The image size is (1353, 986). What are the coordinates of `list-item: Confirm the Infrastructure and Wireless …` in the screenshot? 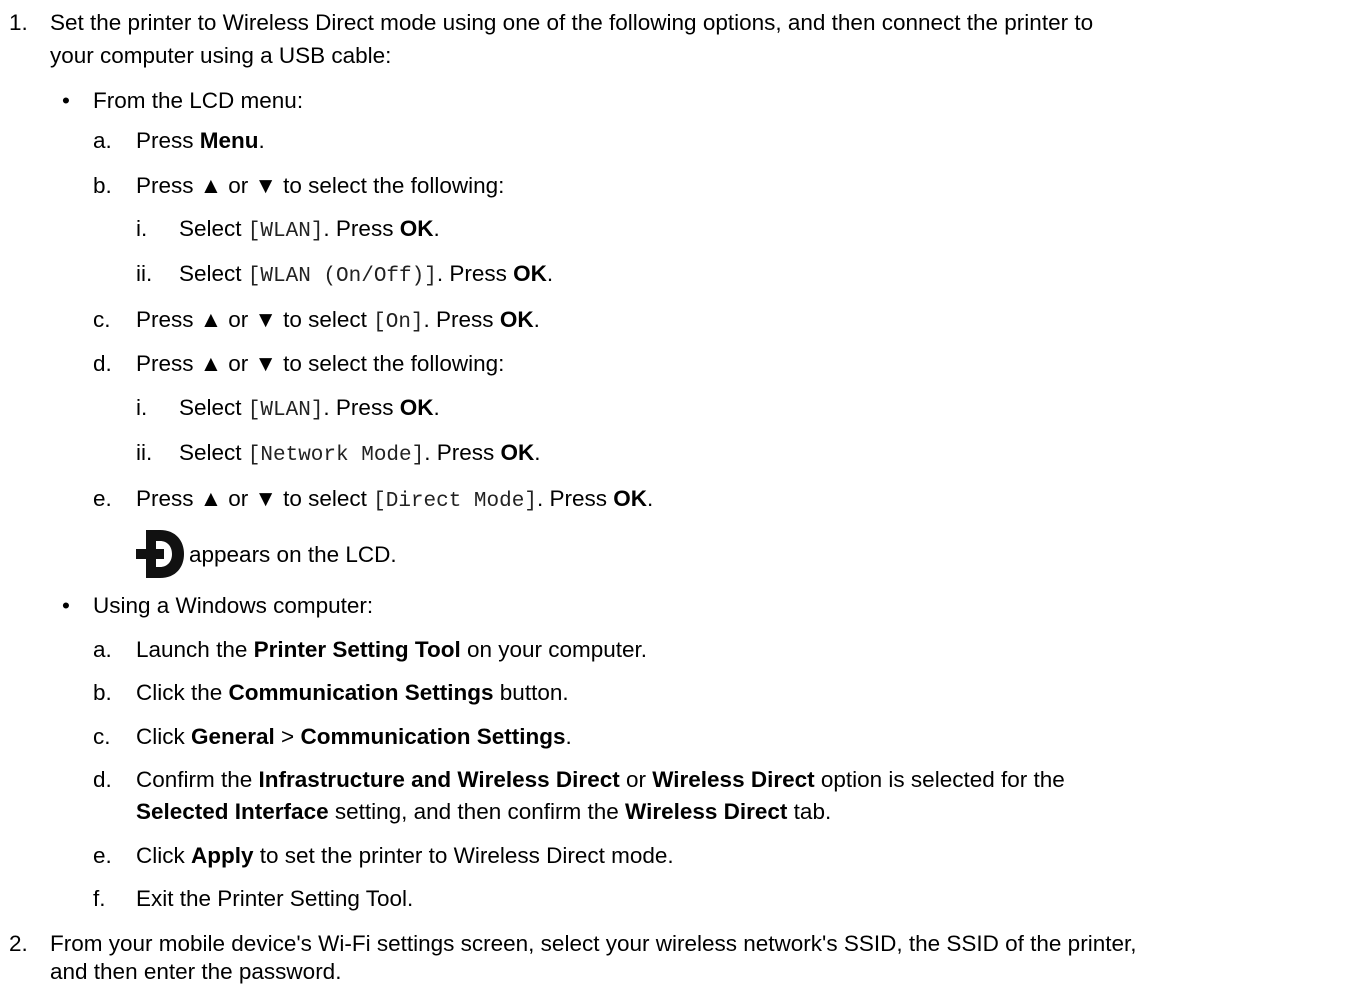 It's located at (600, 779).